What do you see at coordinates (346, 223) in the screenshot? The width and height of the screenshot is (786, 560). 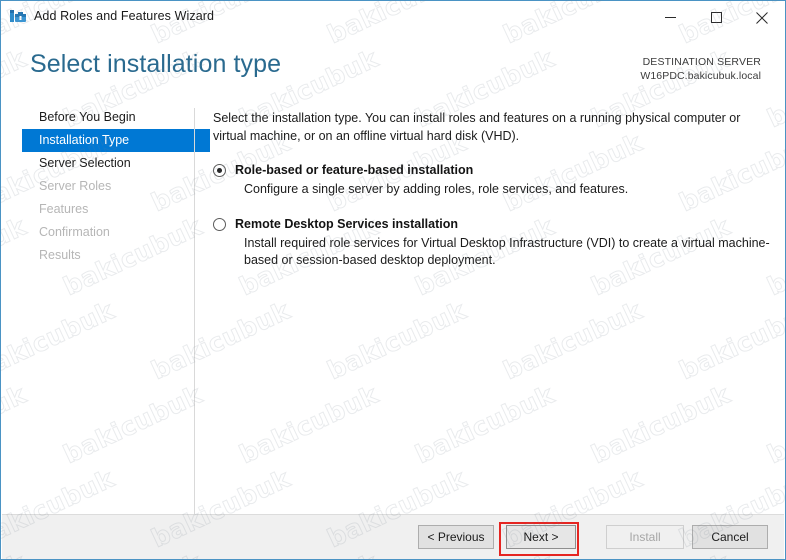 I see `option-remote-desktop-title: Remote Desktop Services installation` at bounding box center [346, 223].